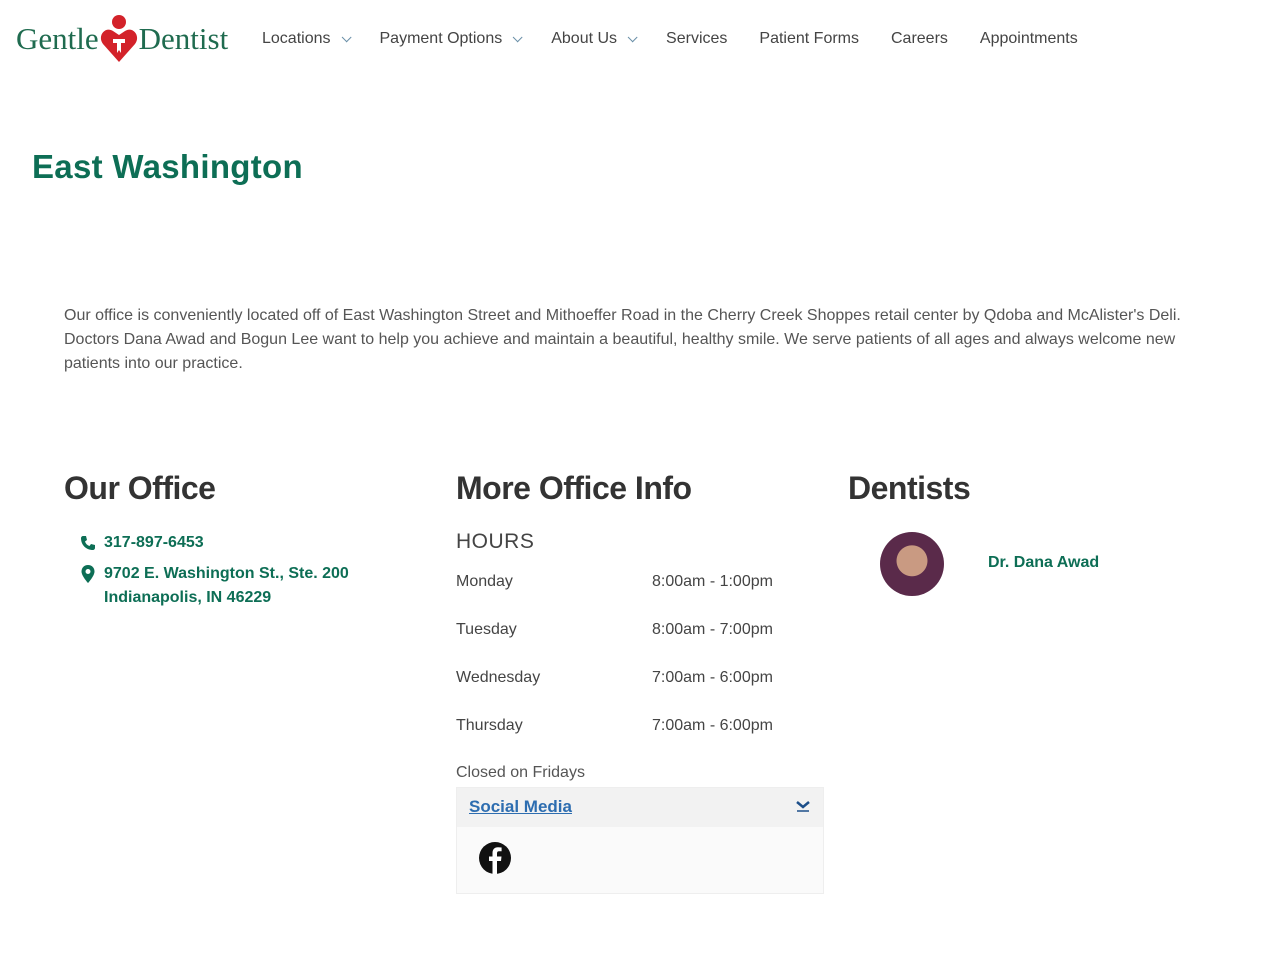 This screenshot has height=960, width=1280. I want to click on logo: Gentle Dentist, so click(122, 39).